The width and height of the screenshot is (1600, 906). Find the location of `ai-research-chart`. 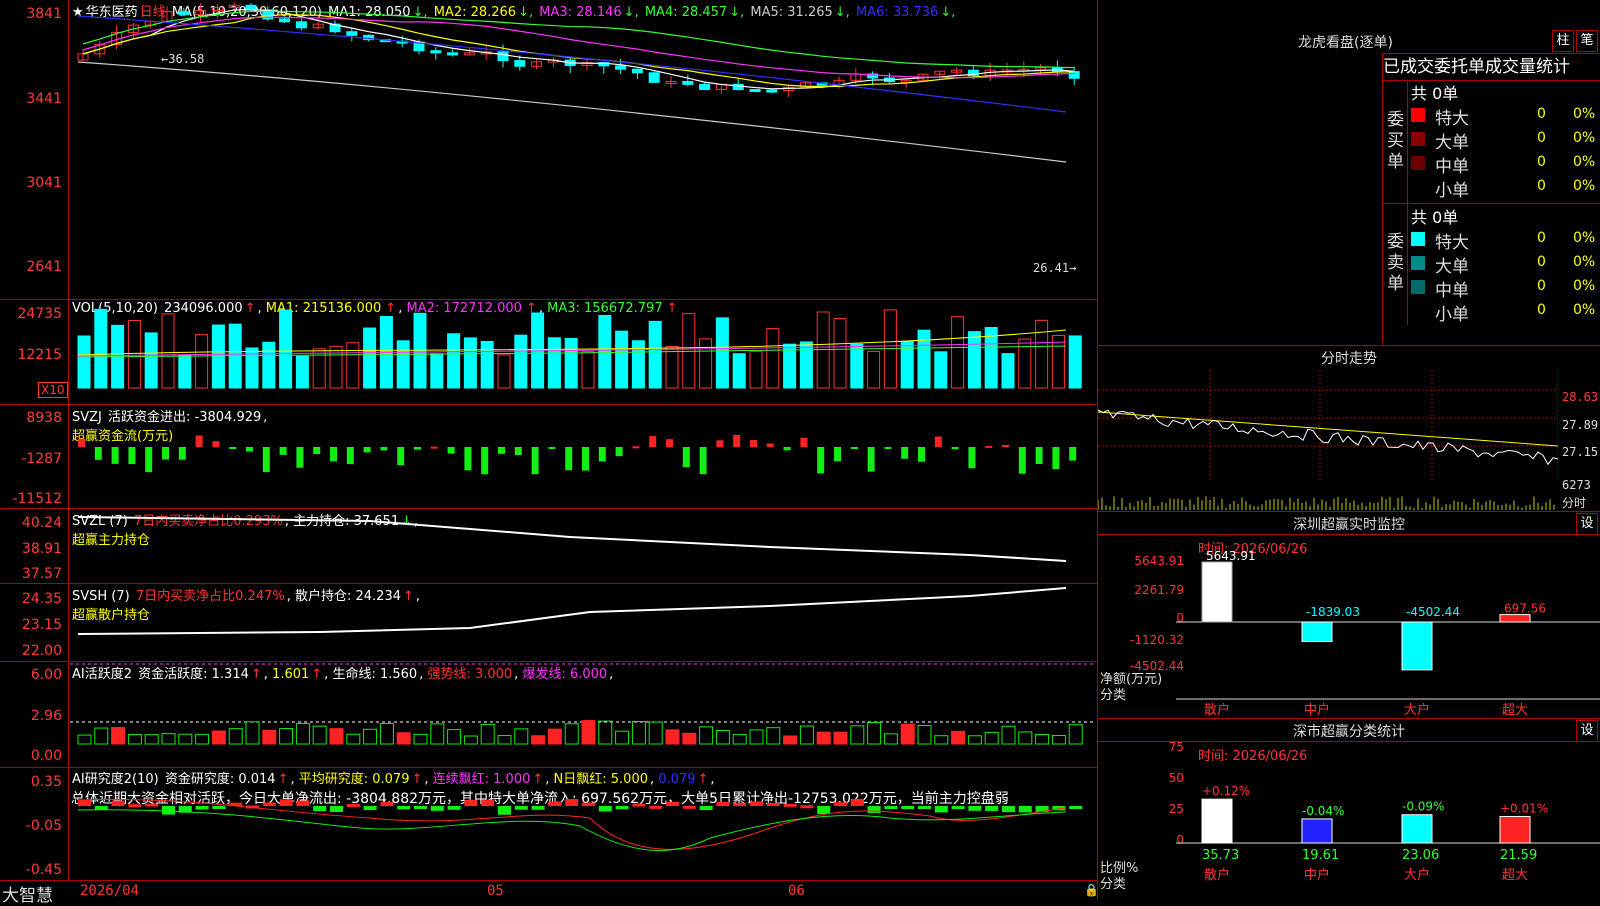

ai-research-chart is located at coordinates (583, 824).